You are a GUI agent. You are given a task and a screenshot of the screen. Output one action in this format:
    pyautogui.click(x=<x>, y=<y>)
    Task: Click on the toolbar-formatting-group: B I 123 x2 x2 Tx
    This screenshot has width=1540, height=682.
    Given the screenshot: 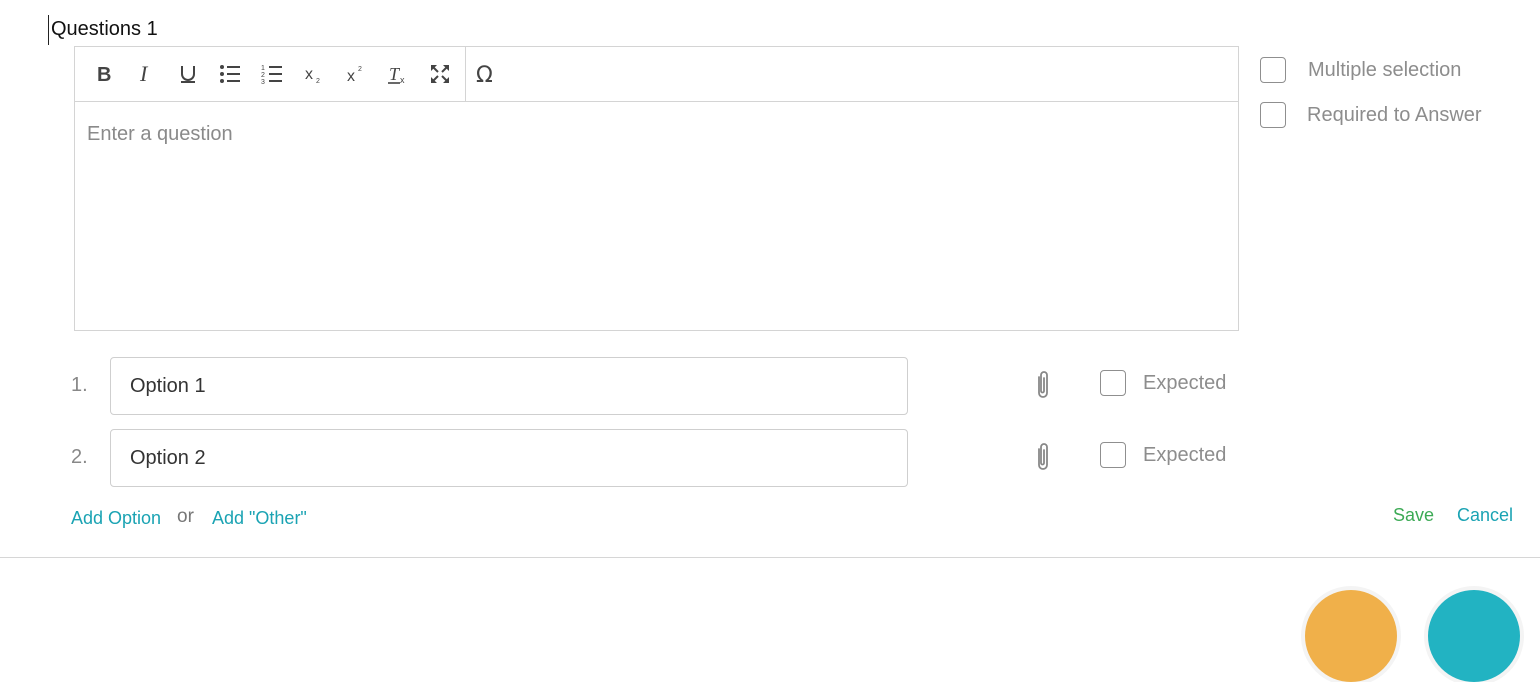 What is the action you would take?
    pyautogui.click(x=270, y=74)
    